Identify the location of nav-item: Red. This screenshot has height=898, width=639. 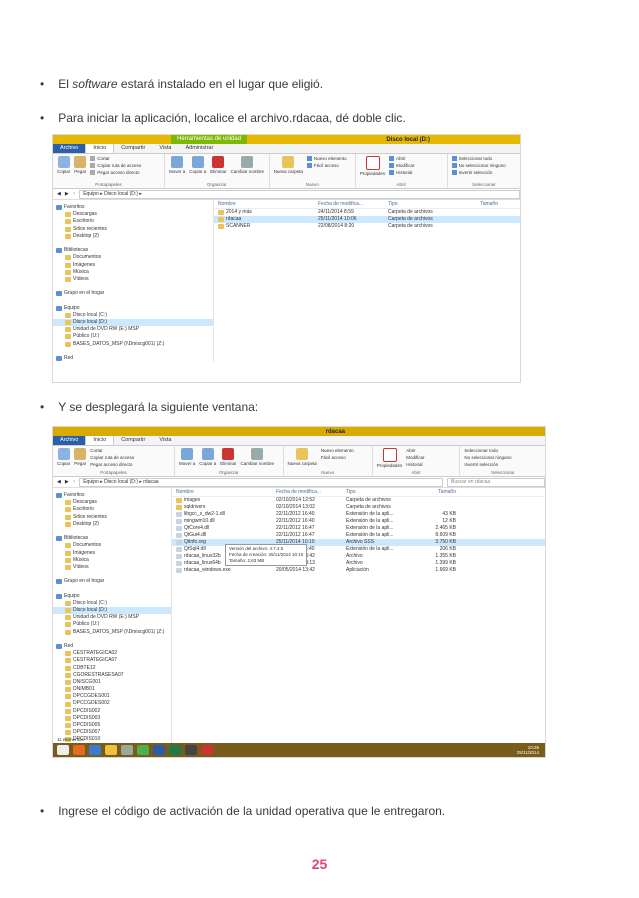
(112, 646).